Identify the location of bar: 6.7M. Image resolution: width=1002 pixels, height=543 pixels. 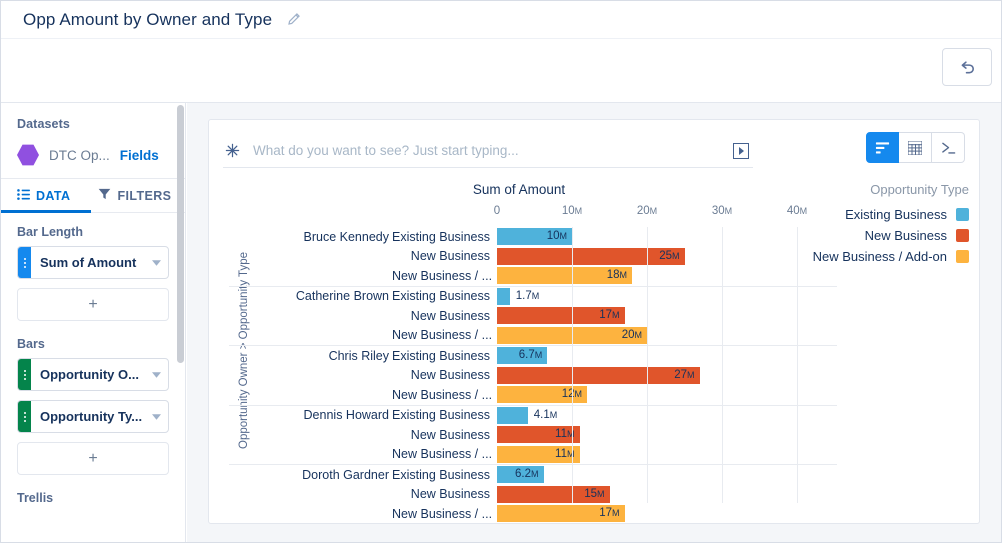
(522, 355).